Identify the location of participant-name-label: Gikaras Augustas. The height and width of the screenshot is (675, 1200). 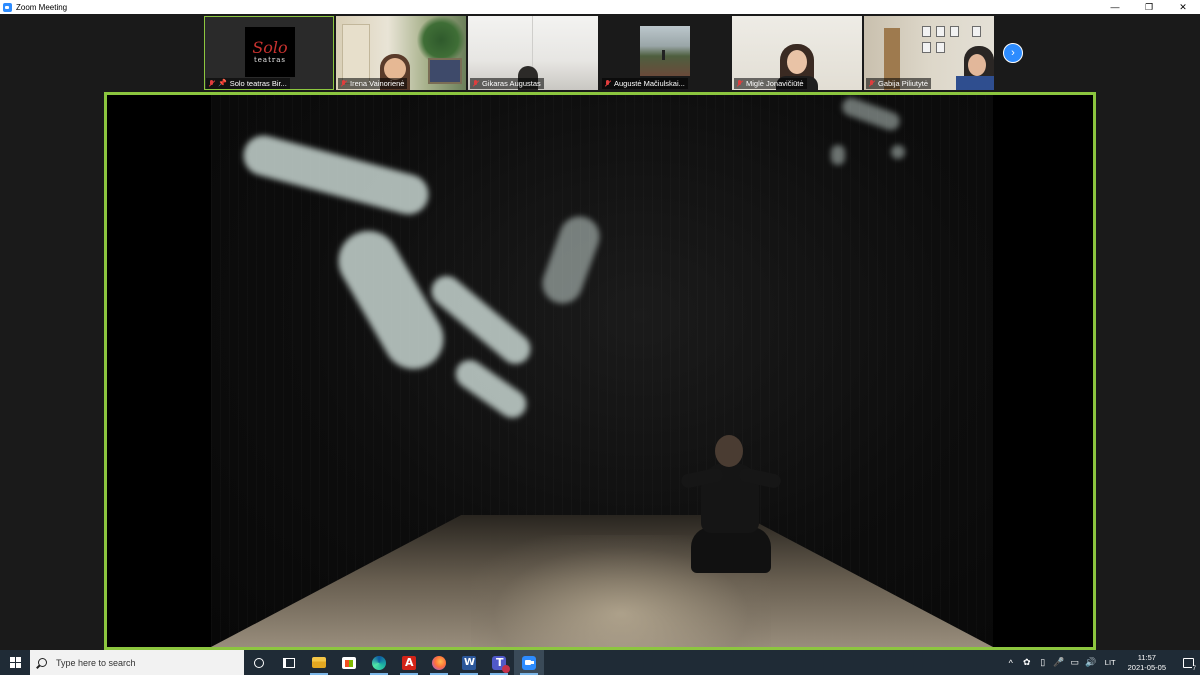
(507, 83).